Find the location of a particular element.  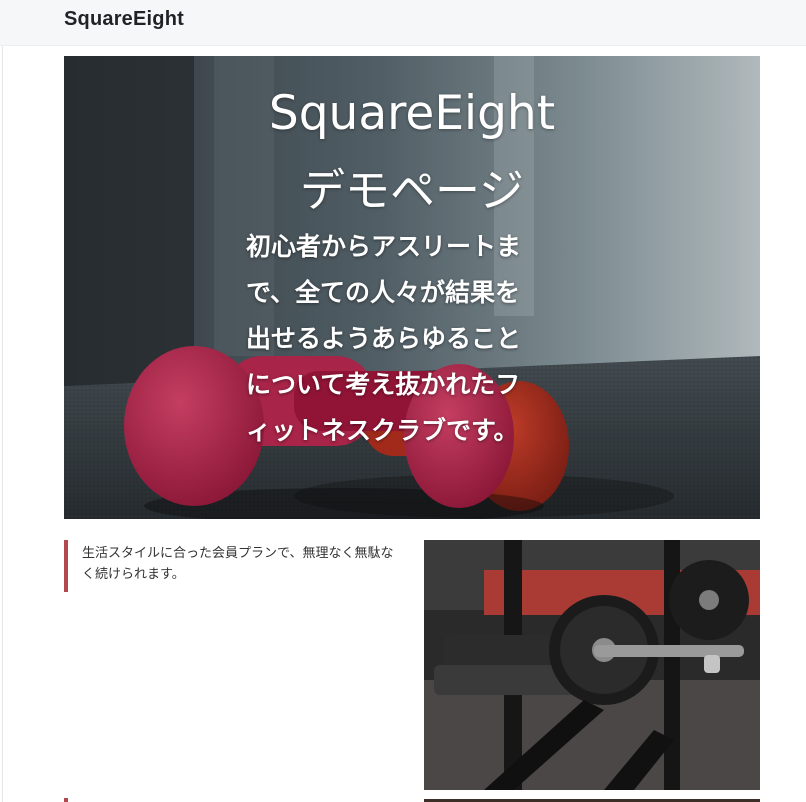

plan-description-block: 生活スタイルに合った会員プランで、無理なく無駄なく続けられます。 is located at coordinates (229, 566).